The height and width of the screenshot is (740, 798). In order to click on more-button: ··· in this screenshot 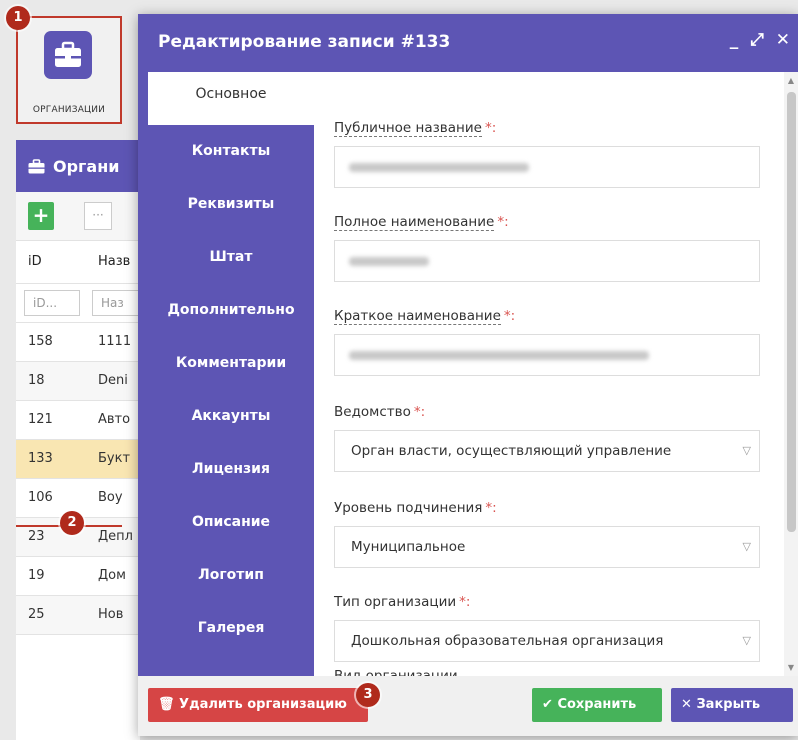, I will do `click(98, 216)`.